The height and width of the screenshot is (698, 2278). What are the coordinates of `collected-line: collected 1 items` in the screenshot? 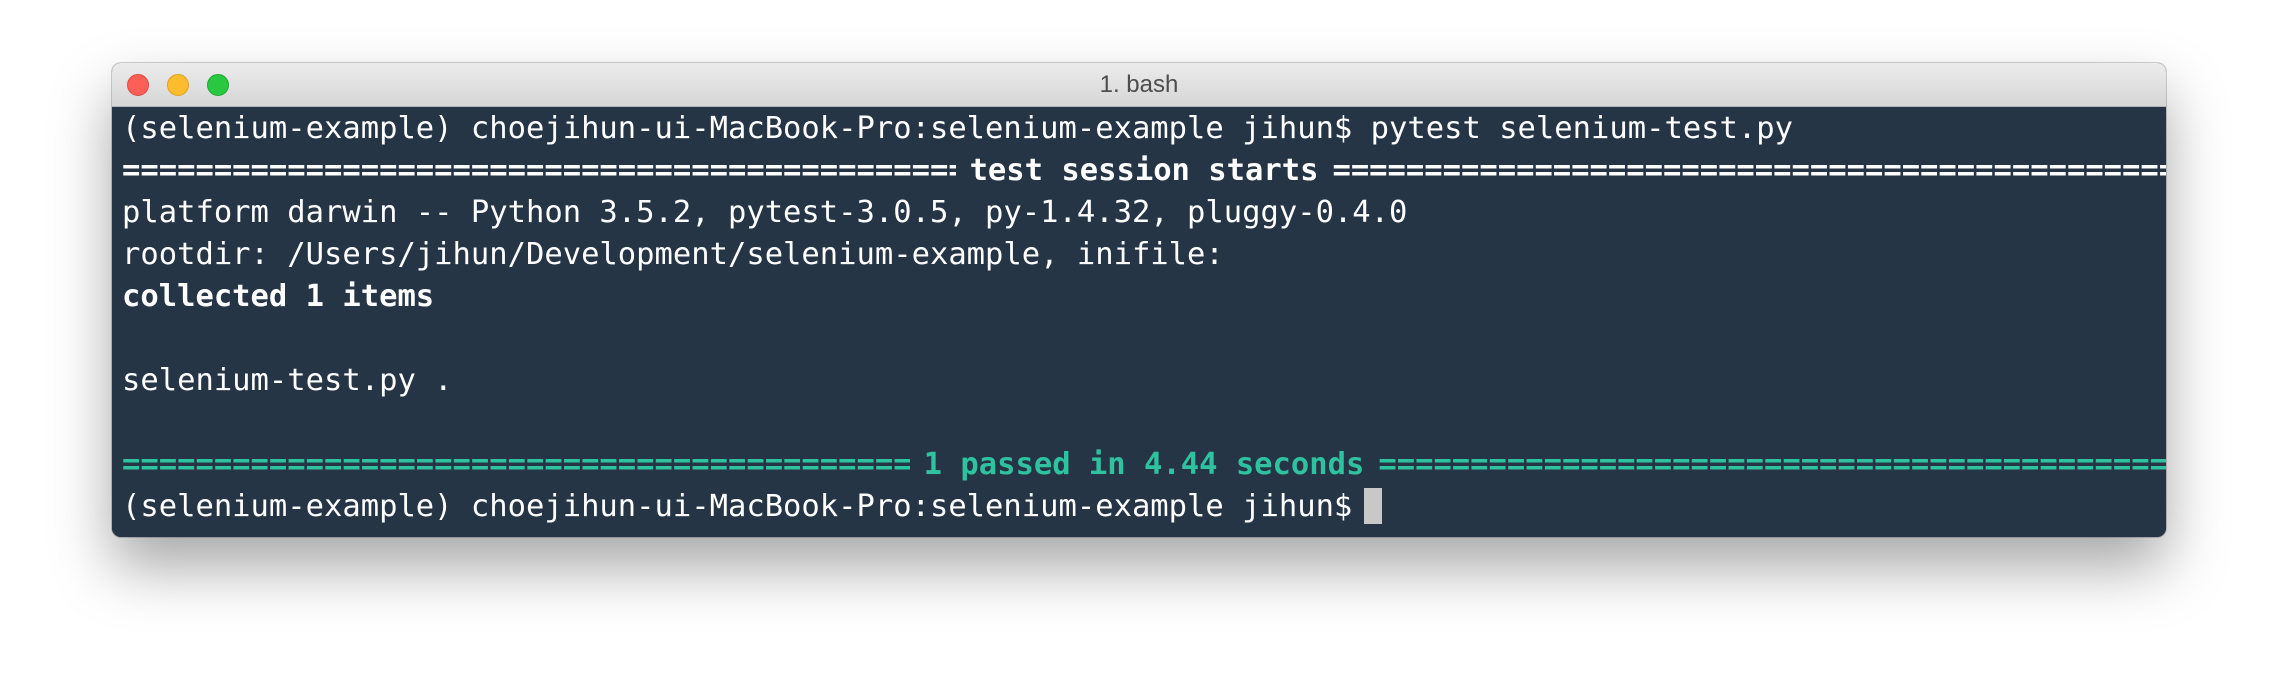 It's located at (278, 296).